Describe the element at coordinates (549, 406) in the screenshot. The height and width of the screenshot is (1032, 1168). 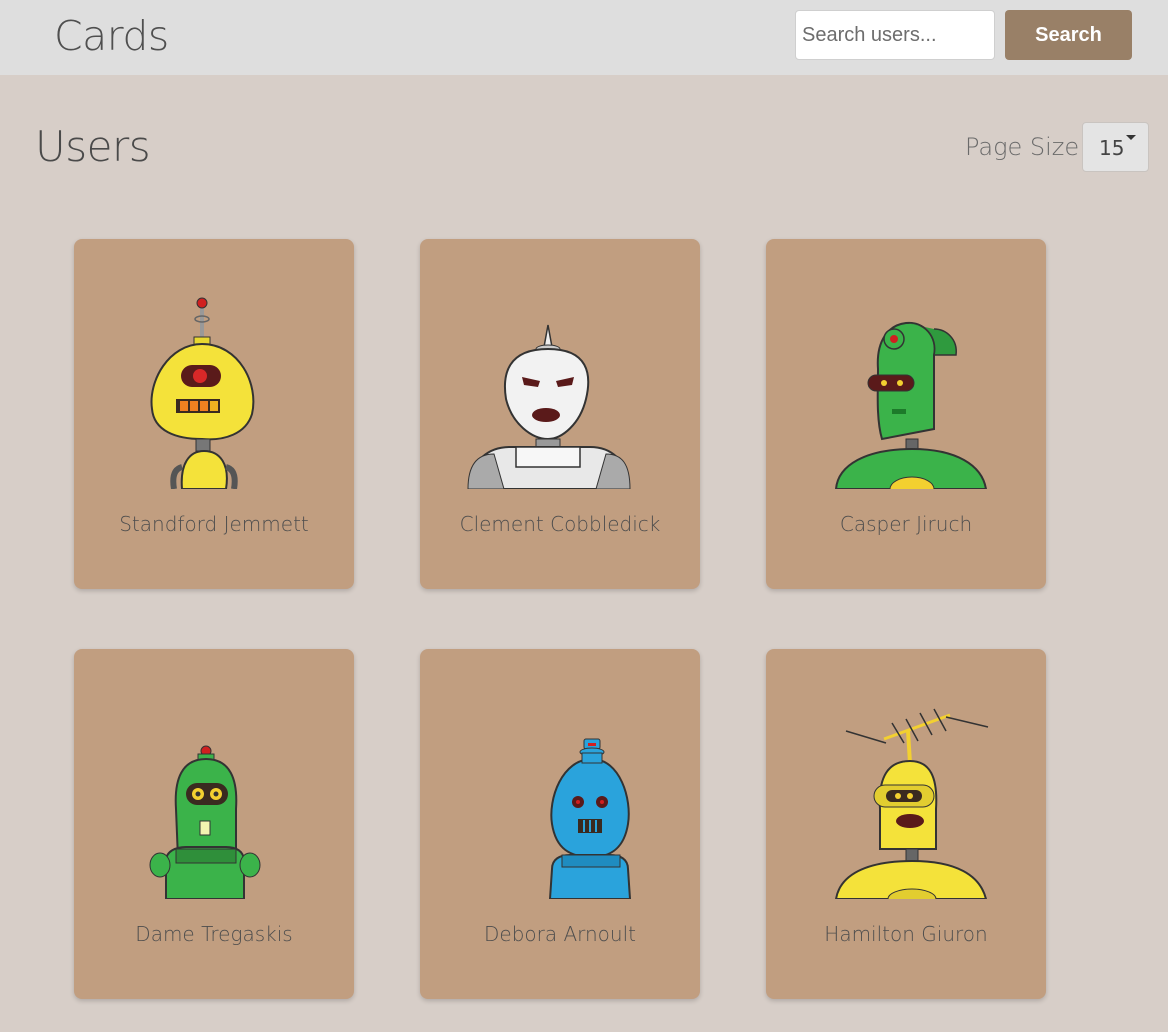
I see `white-robot-avatar` at that location.